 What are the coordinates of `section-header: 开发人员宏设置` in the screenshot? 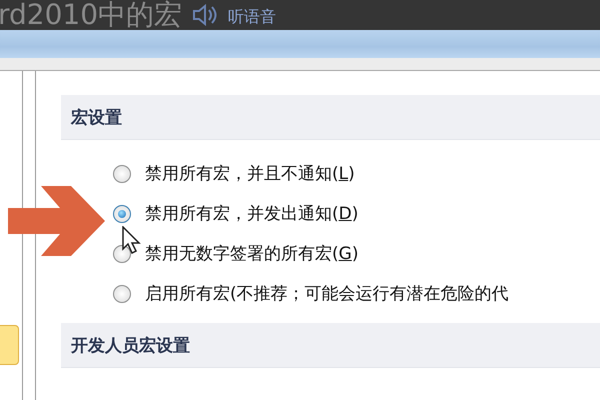 It's located at (330, 345).